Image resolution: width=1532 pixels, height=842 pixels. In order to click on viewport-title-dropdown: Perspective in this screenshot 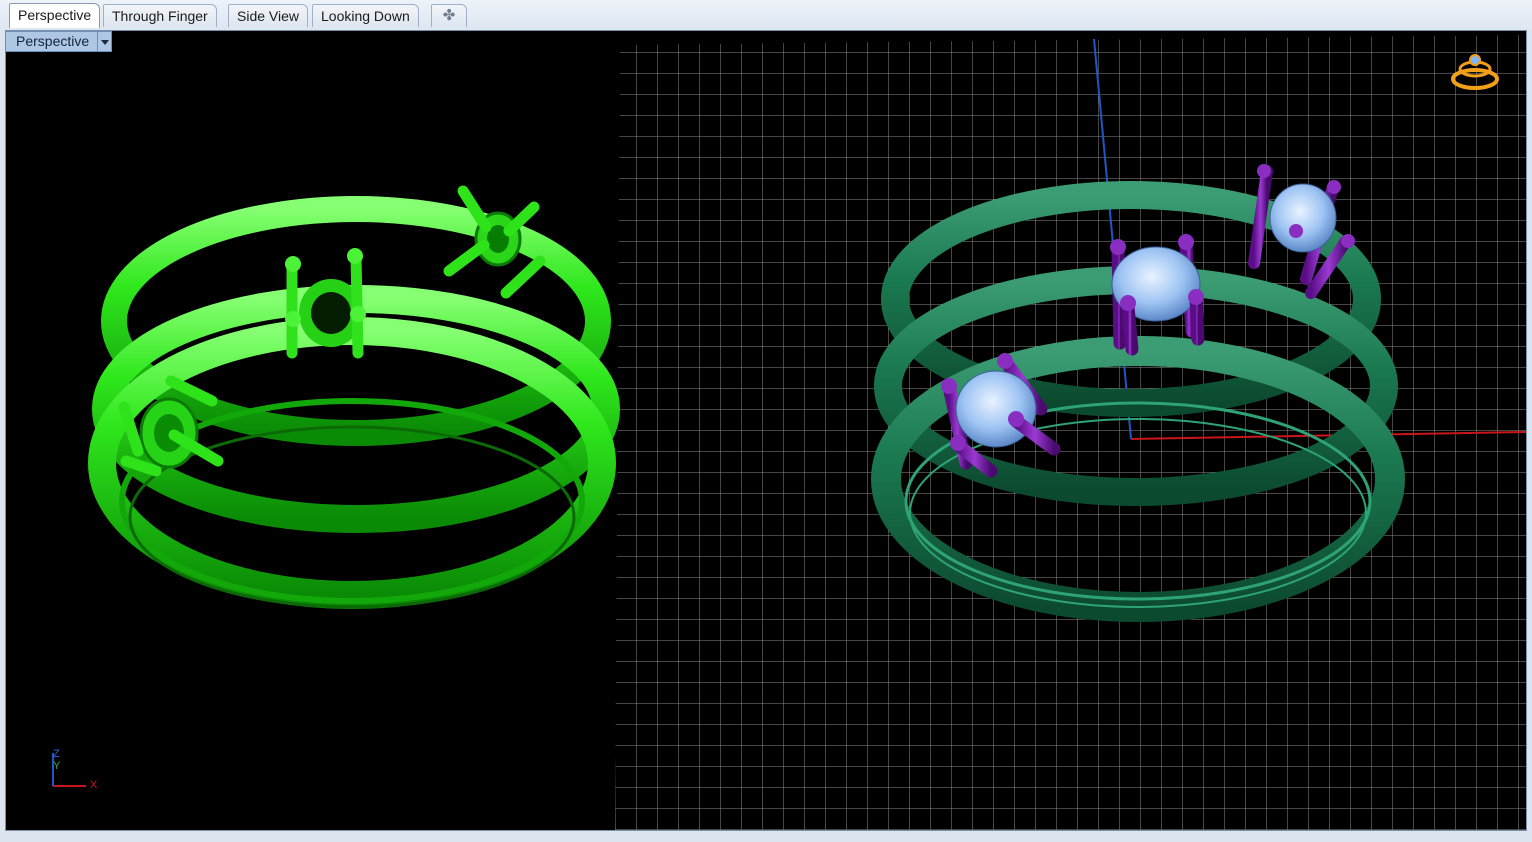, I will do `click(59, 41)`.